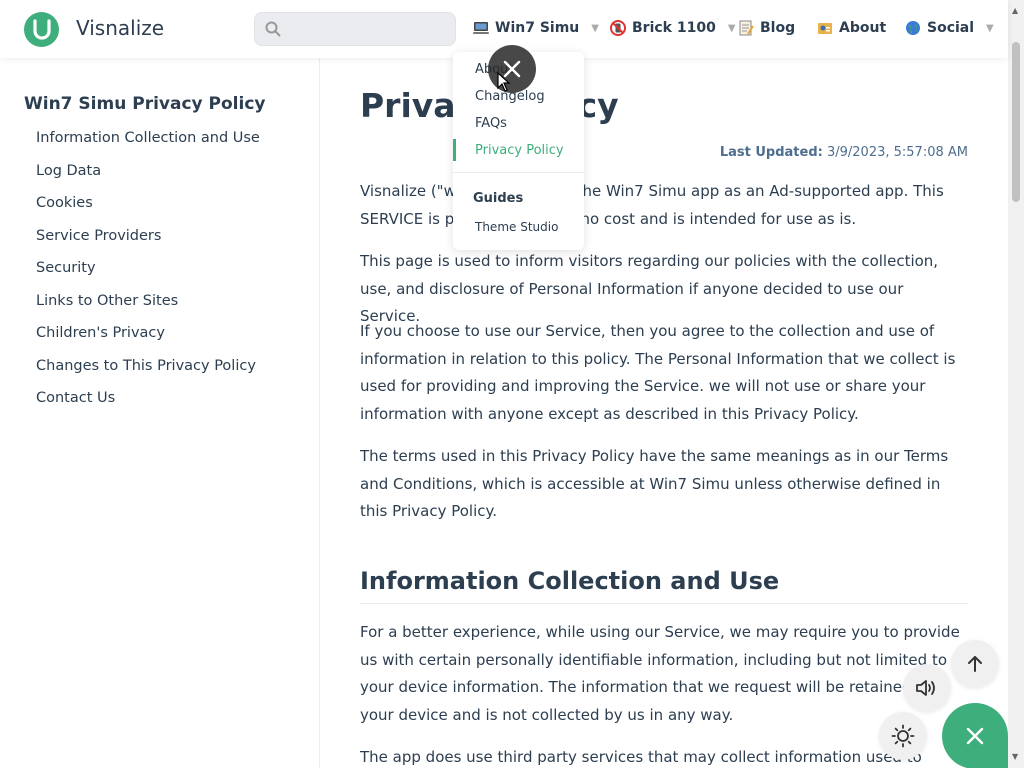 This screenshot has height=768, width=1024. I want to click on close-icon, so click(975, 736).